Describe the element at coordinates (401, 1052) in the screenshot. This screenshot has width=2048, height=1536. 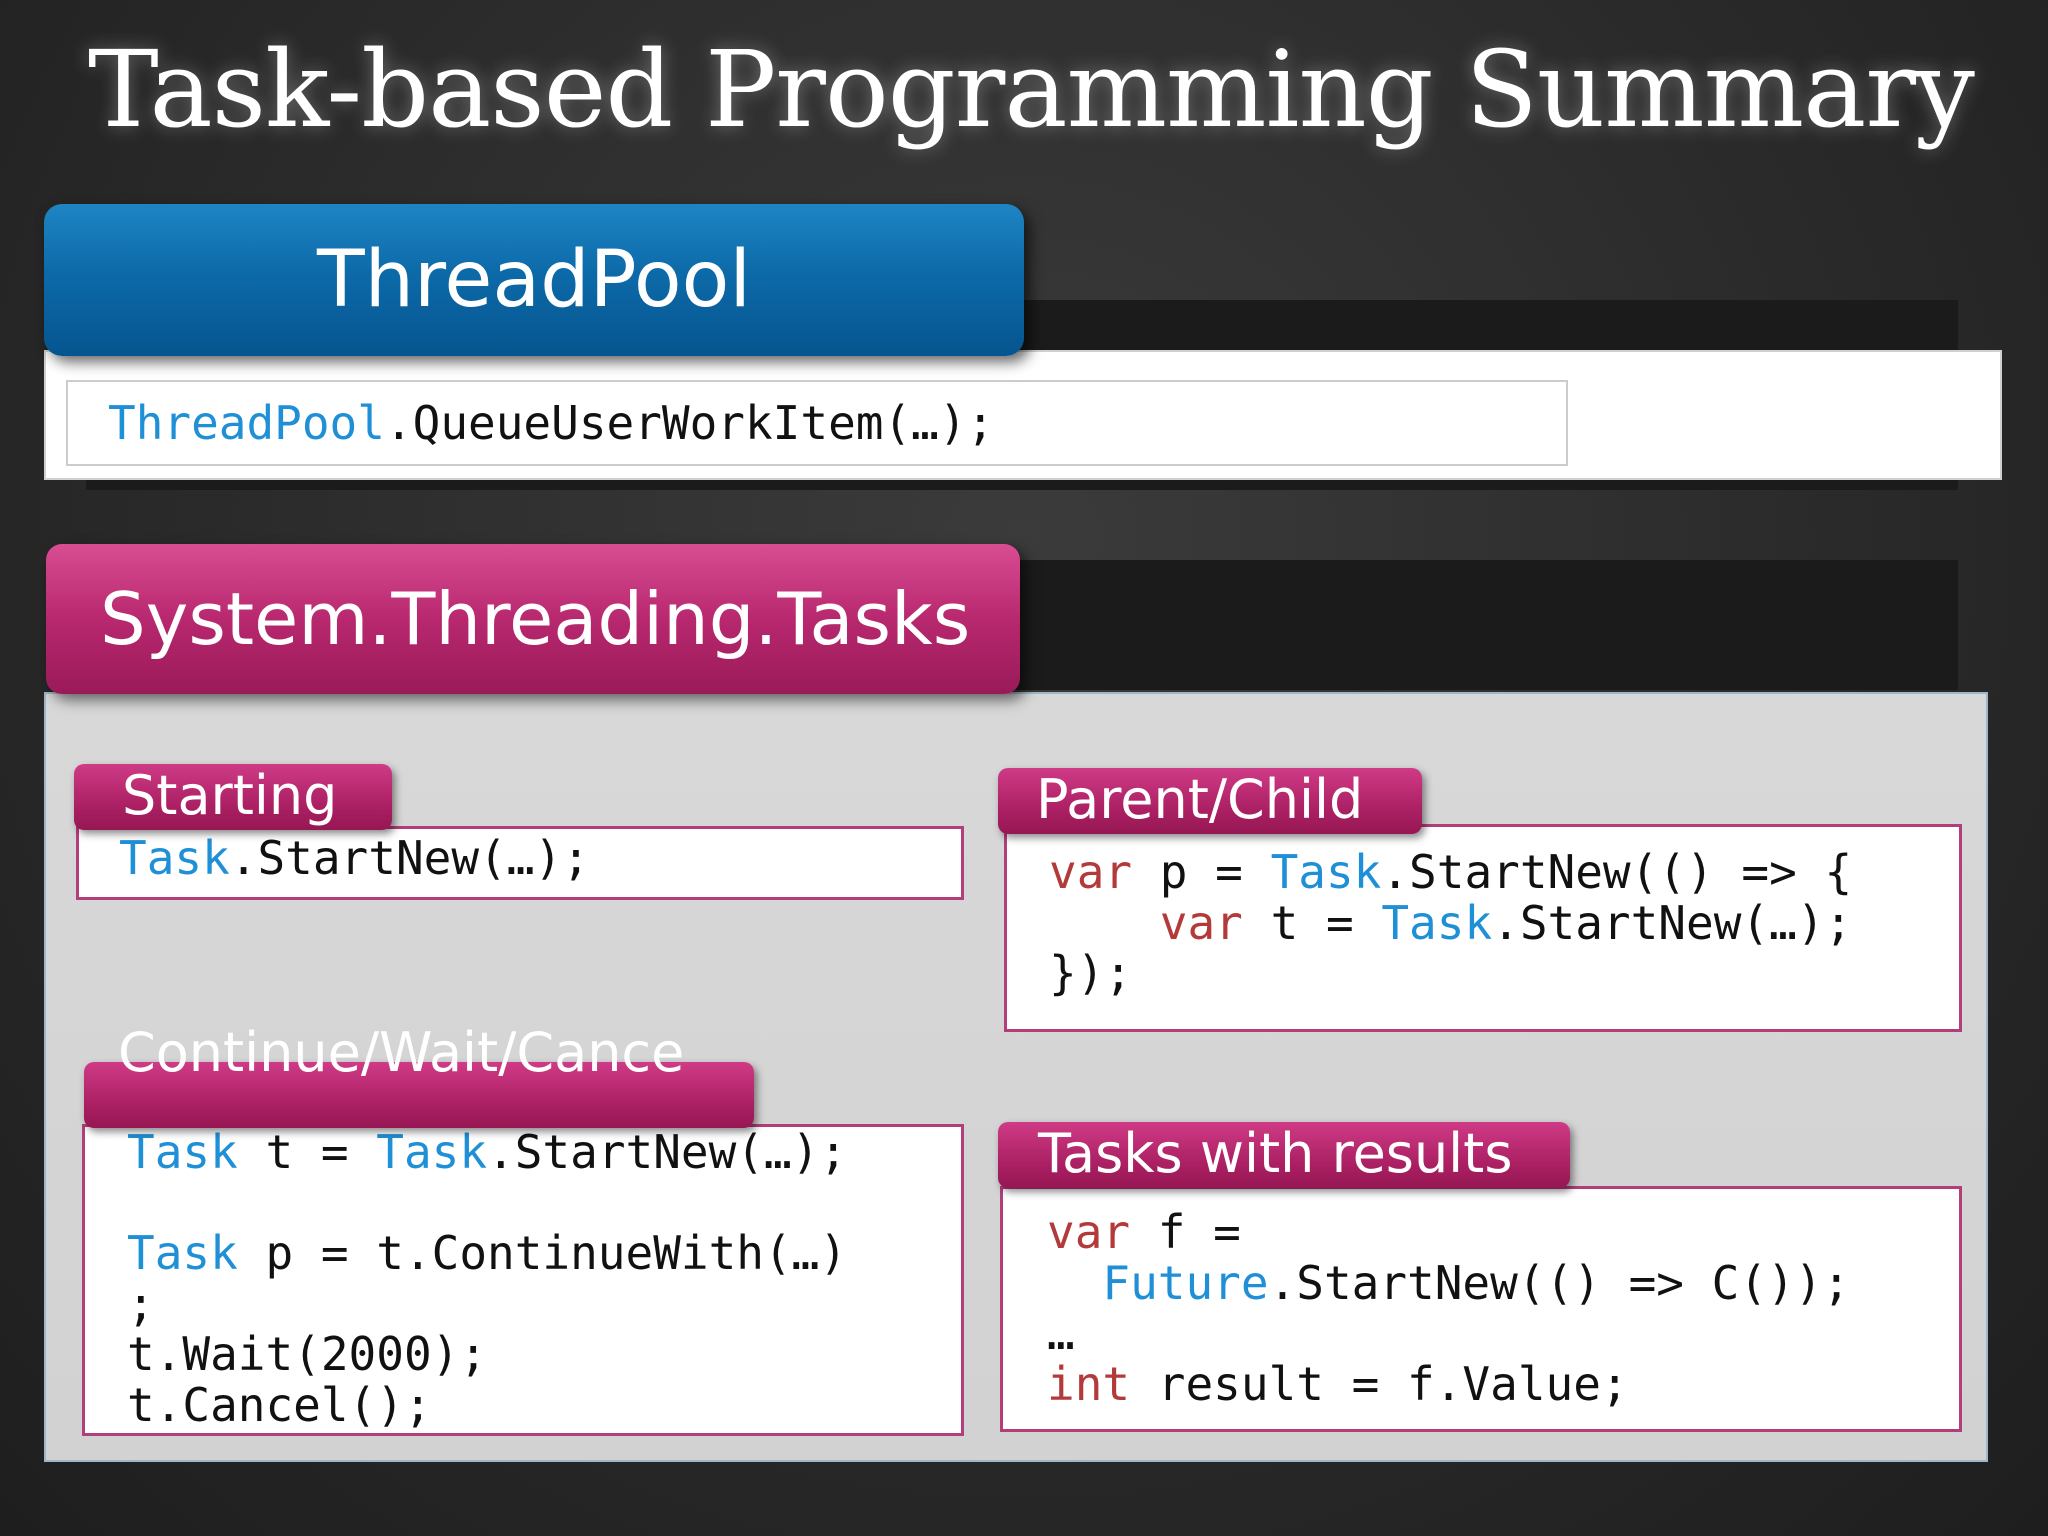
I see `continue-tab-label: Continue/Wait/Cance` at that location.